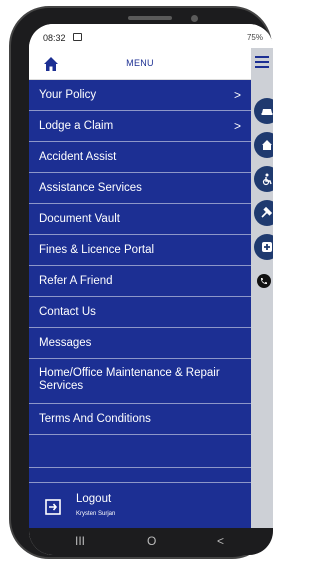 Image resolution: width=320 pixels, height=565 pixels. I want to click on speaker-grille, so click(150, 18).